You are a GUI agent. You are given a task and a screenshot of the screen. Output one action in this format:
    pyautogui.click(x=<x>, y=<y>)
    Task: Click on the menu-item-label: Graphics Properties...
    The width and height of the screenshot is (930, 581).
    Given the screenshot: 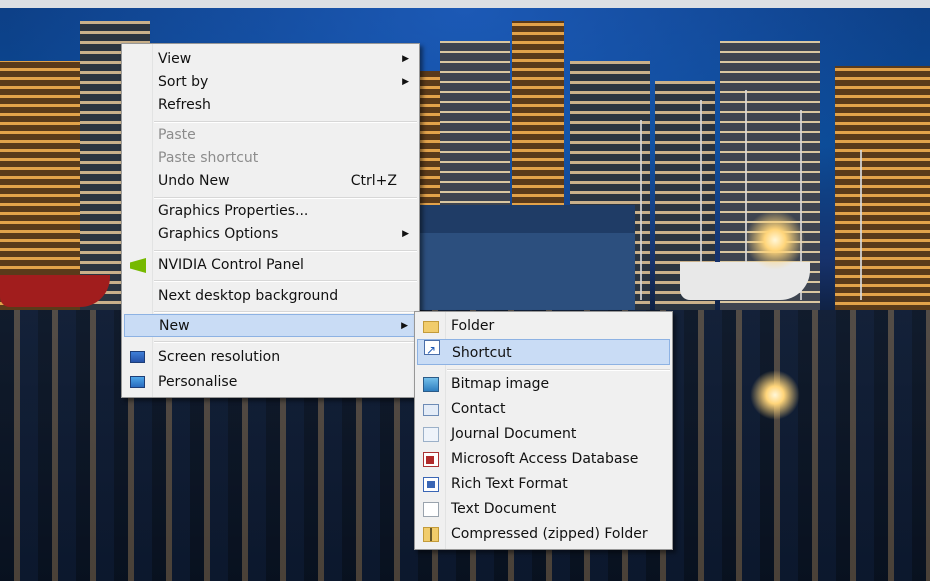 What is the action you would take?
    pyautogui.click(x=233, y=211)
    